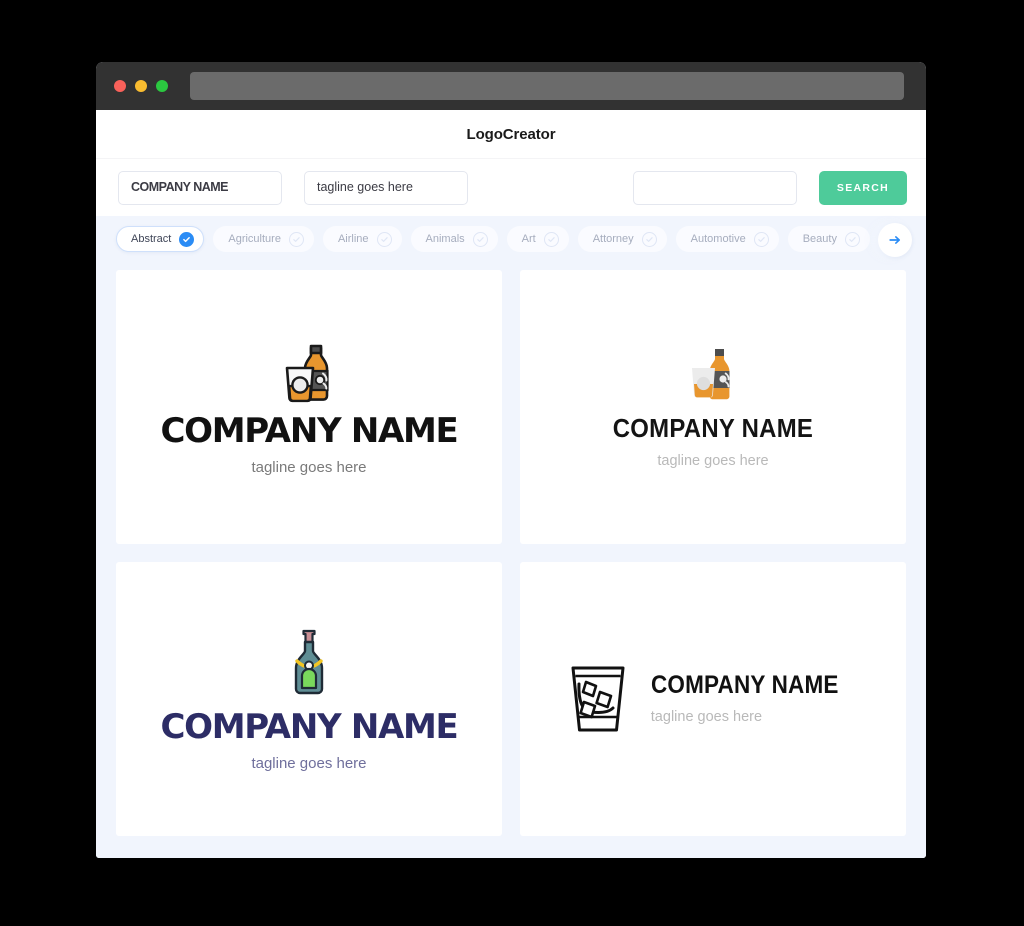  Describe the element at coordinates (254, 239) in the screenshot. I see `category-chip-label: Agriculture` at that location.